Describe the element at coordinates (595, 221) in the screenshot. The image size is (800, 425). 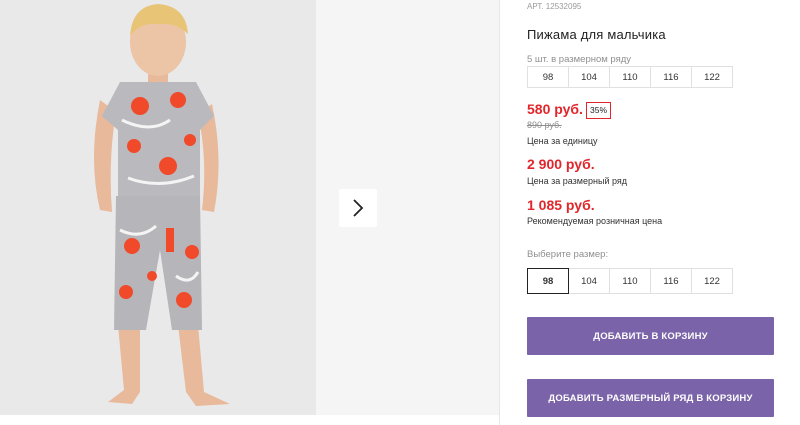
I see `retail-price-caption: Рекомендуемая розничная цена` at that location.